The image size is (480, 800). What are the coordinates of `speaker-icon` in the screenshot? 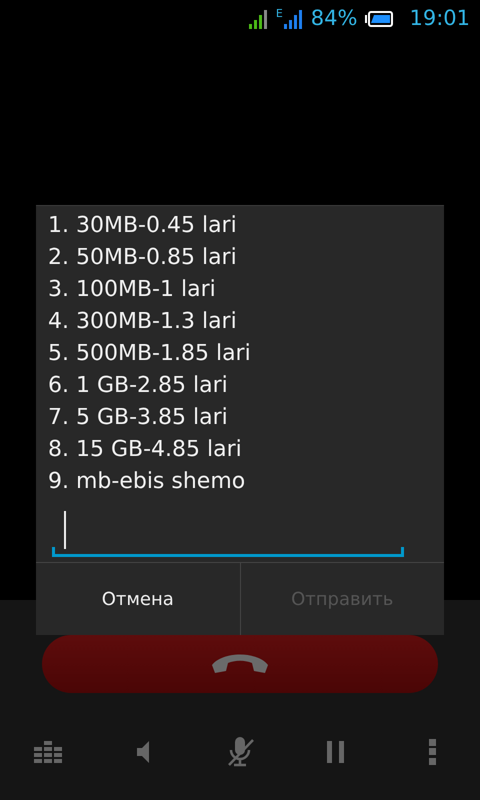 It's located at (144, 752).